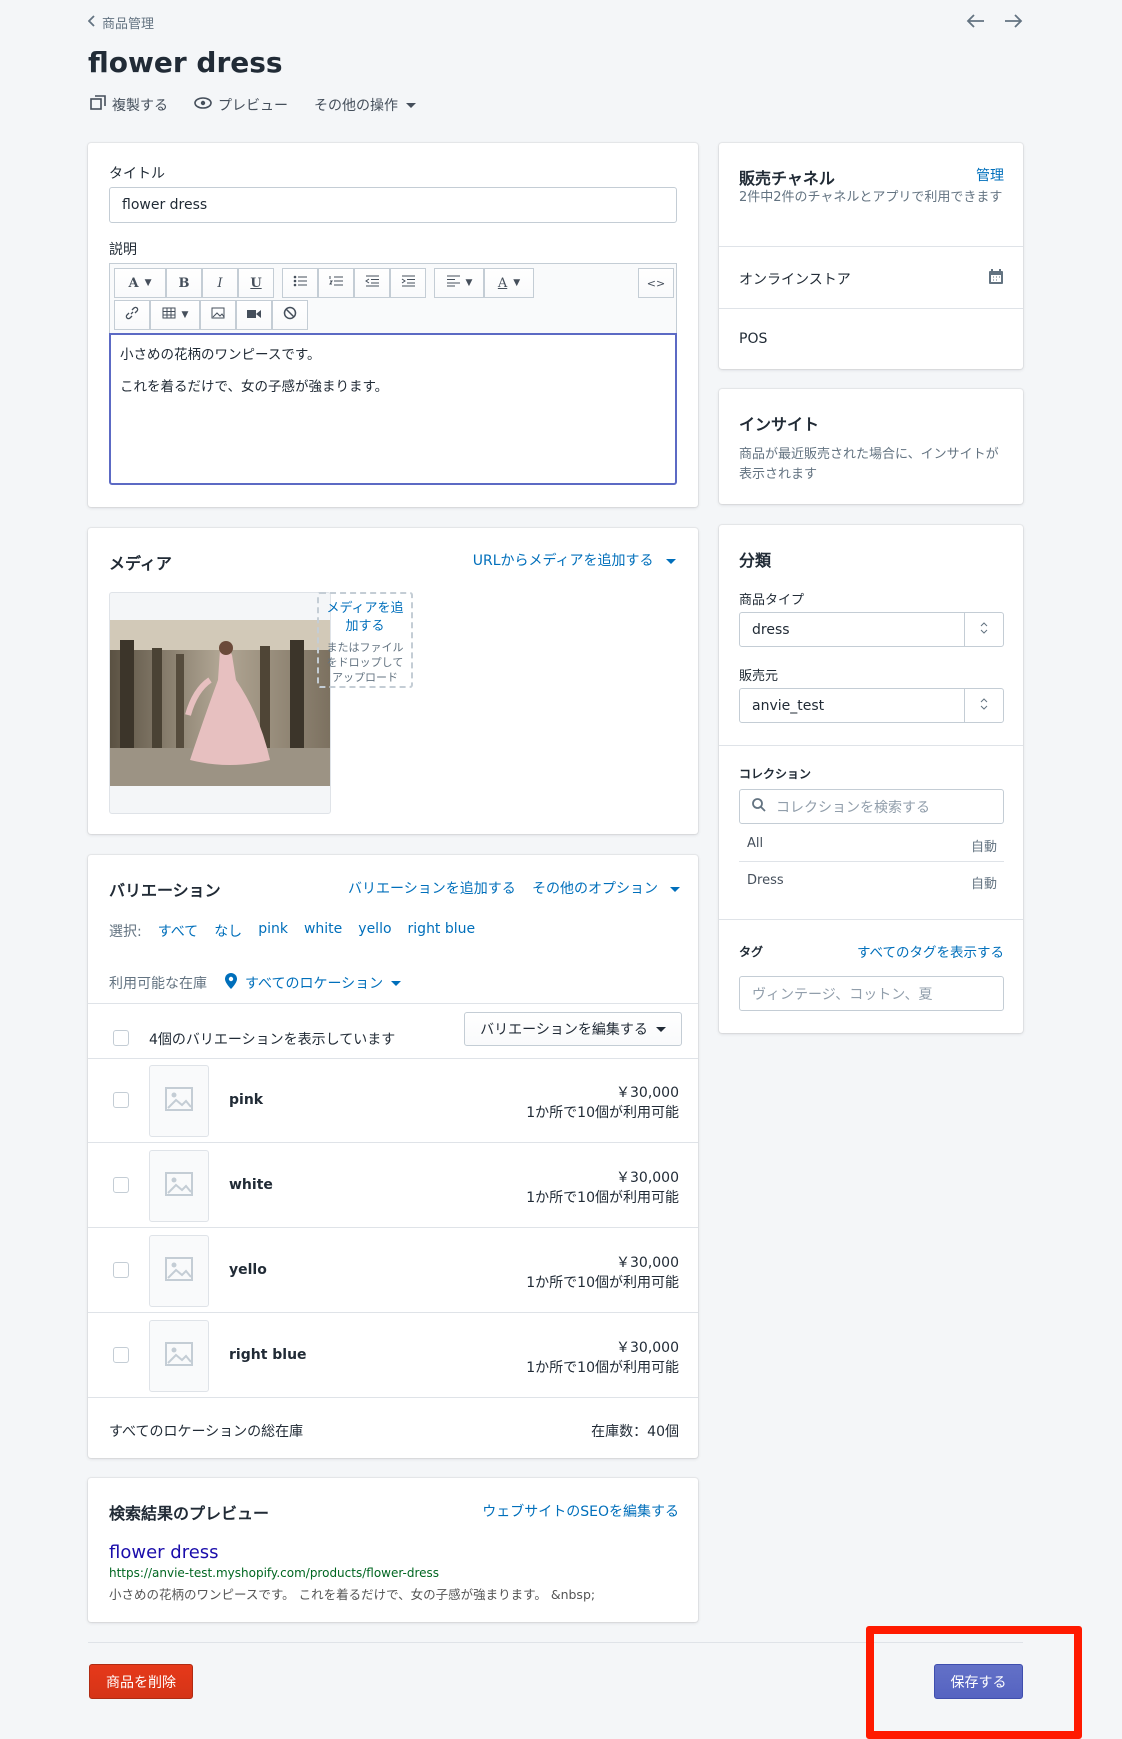  Describe the element at coordinates (871, 446) in the screenshot. I see `insights-card: インサイト 商品が最近販売された場合に、インサイトが表示されます` at that location.